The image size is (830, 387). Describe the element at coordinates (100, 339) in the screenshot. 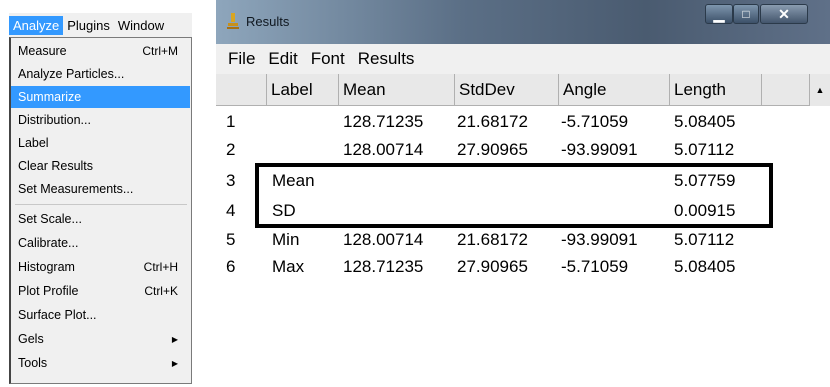

I see `menu-item-gels: Gels ▶` at that location.